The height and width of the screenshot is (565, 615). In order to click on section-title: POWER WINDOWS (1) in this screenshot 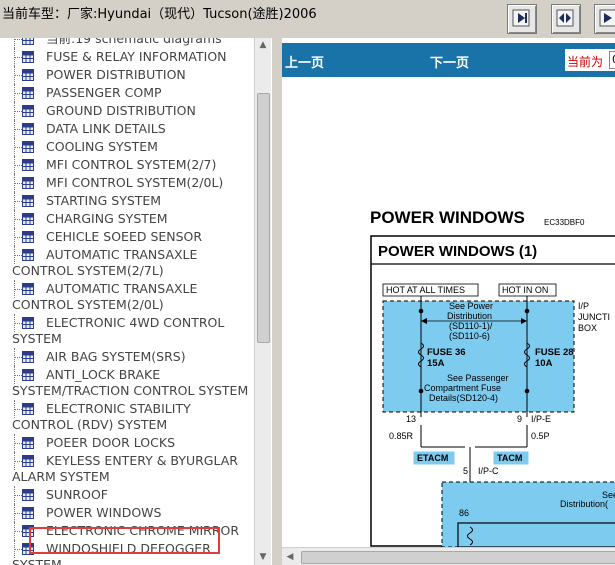, I will do `click(457, 251)`.